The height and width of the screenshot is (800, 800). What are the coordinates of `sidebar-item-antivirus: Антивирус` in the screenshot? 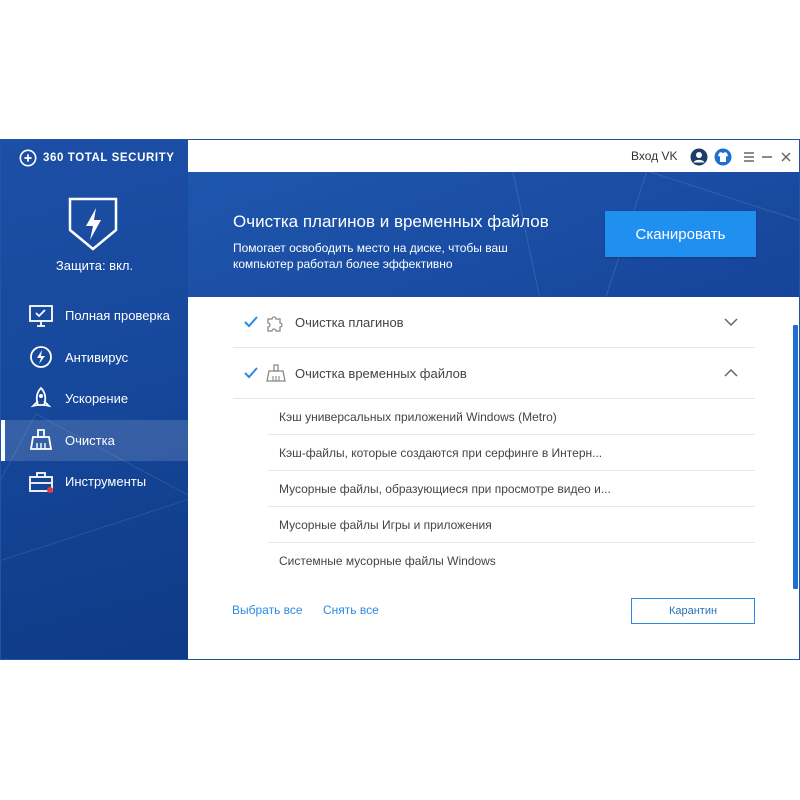 It's located at (94, 358).